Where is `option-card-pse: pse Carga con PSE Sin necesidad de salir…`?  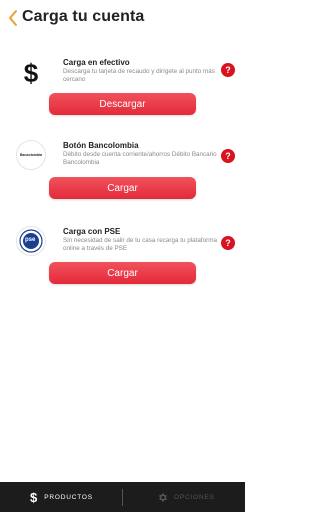
option-card-pse: pse Carga con PSE Sin necesidad de salir… is located at coordinates (122, 256).